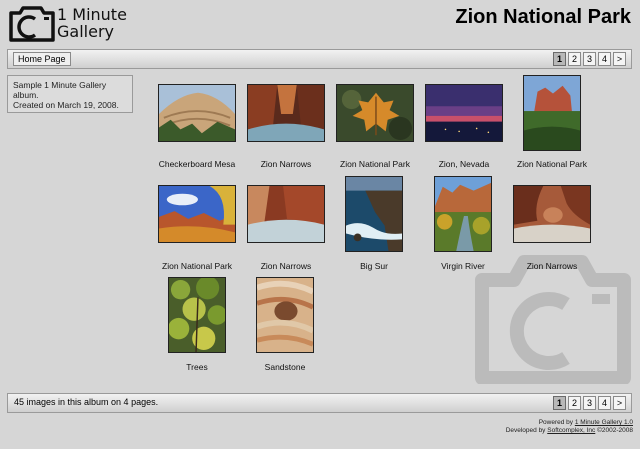  I want to click on developer-link: Softcomplex, Inc, so click(571, 430).